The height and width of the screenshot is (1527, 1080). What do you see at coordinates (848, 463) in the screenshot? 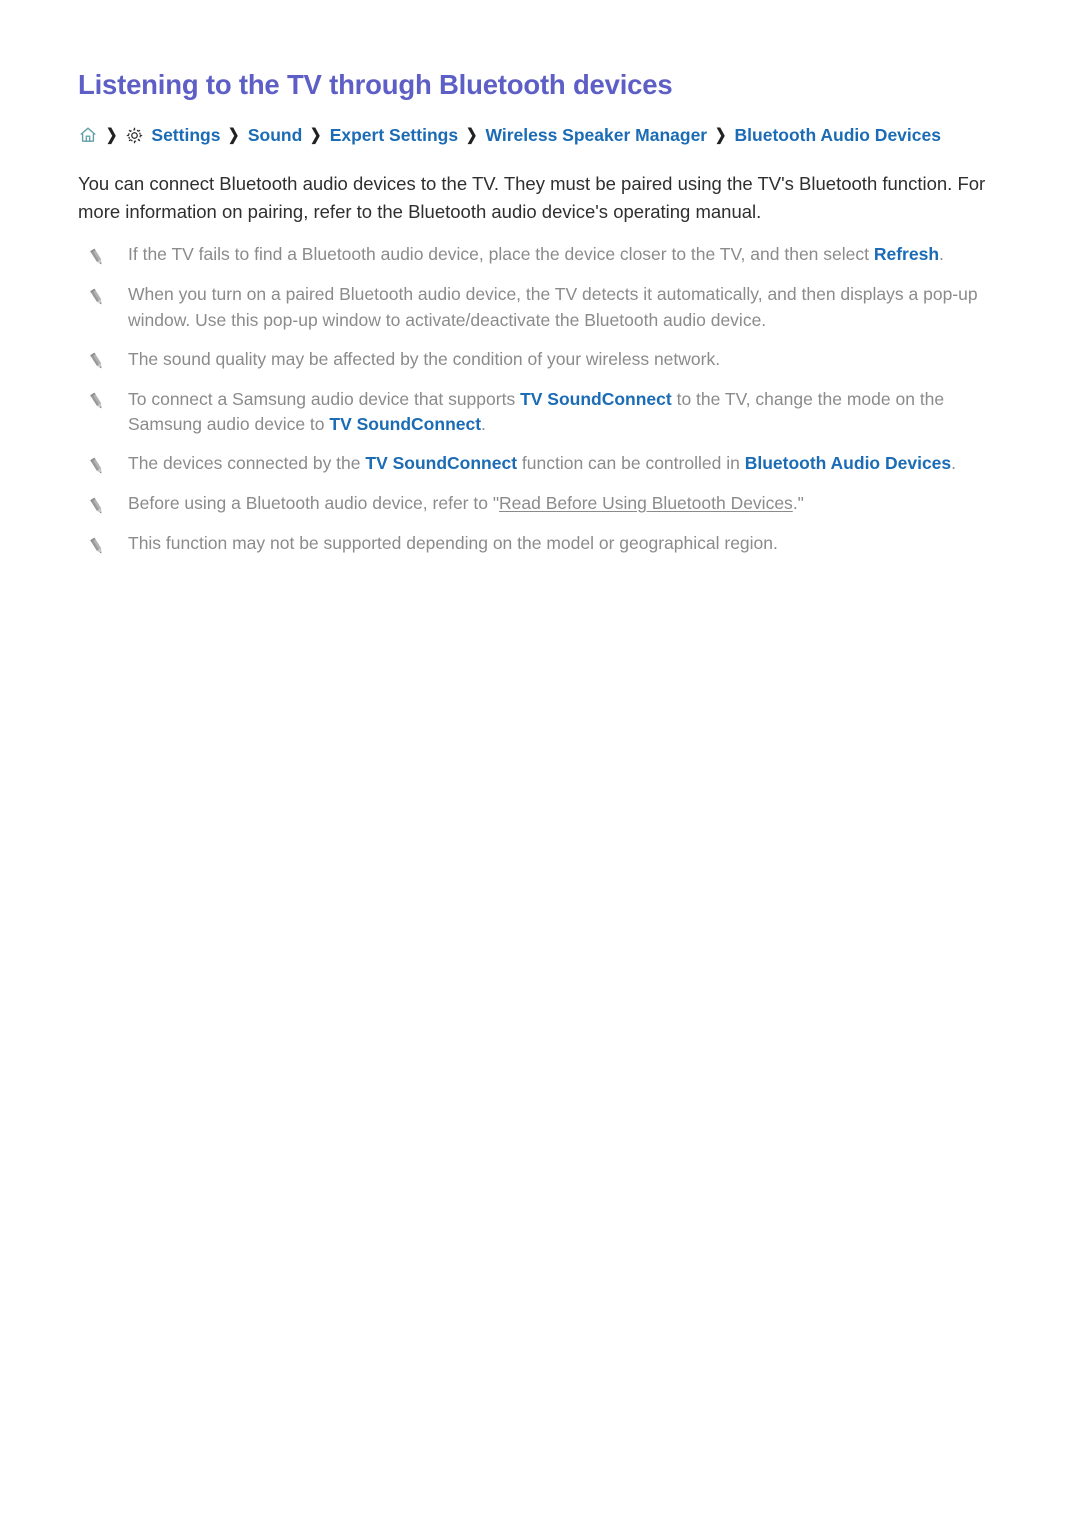
I see `note-keyword: Bluetooth Audio Devices` at bounding box center [848, 463].